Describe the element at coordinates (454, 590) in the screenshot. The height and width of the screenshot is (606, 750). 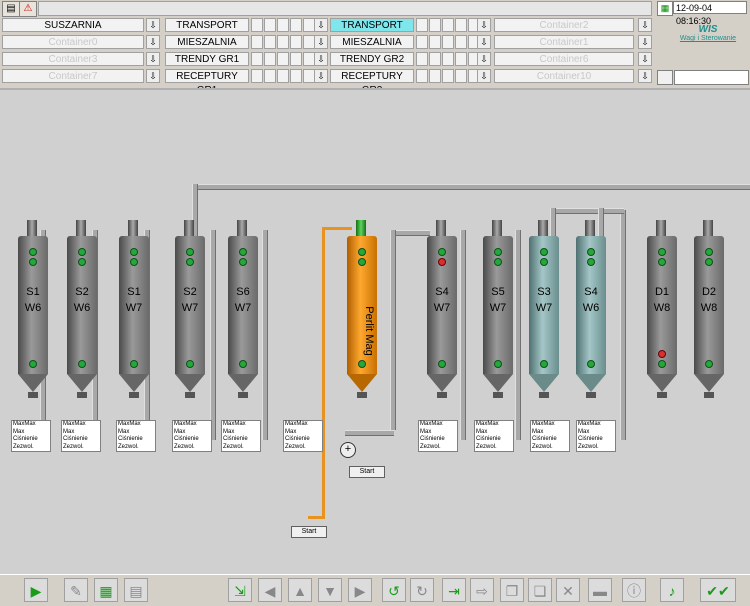
I see `import-icon: ⇥` at that location.